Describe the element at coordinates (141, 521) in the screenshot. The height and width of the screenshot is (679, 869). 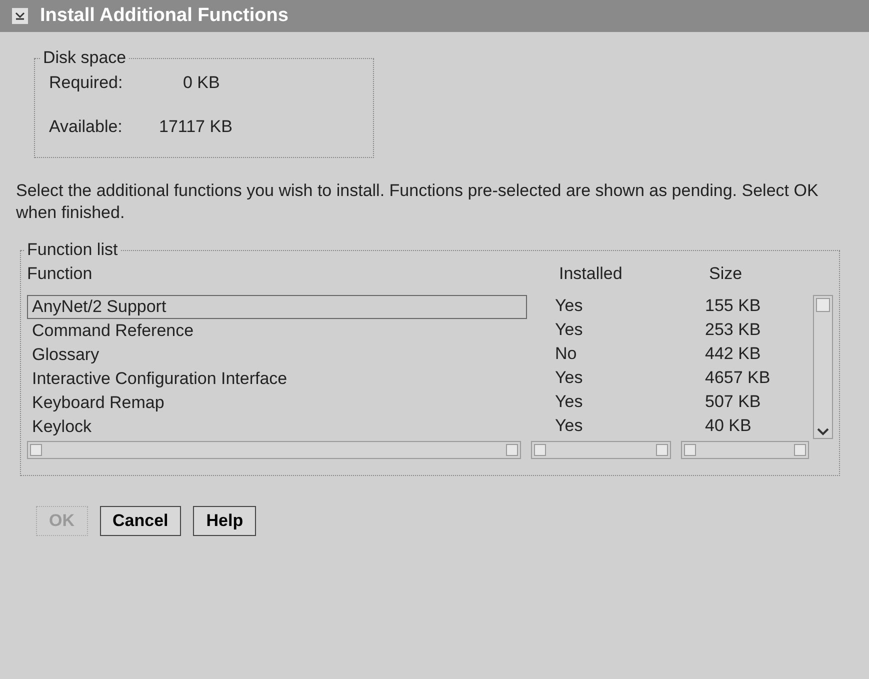
I see `dialog-button: Cancel` at that location.